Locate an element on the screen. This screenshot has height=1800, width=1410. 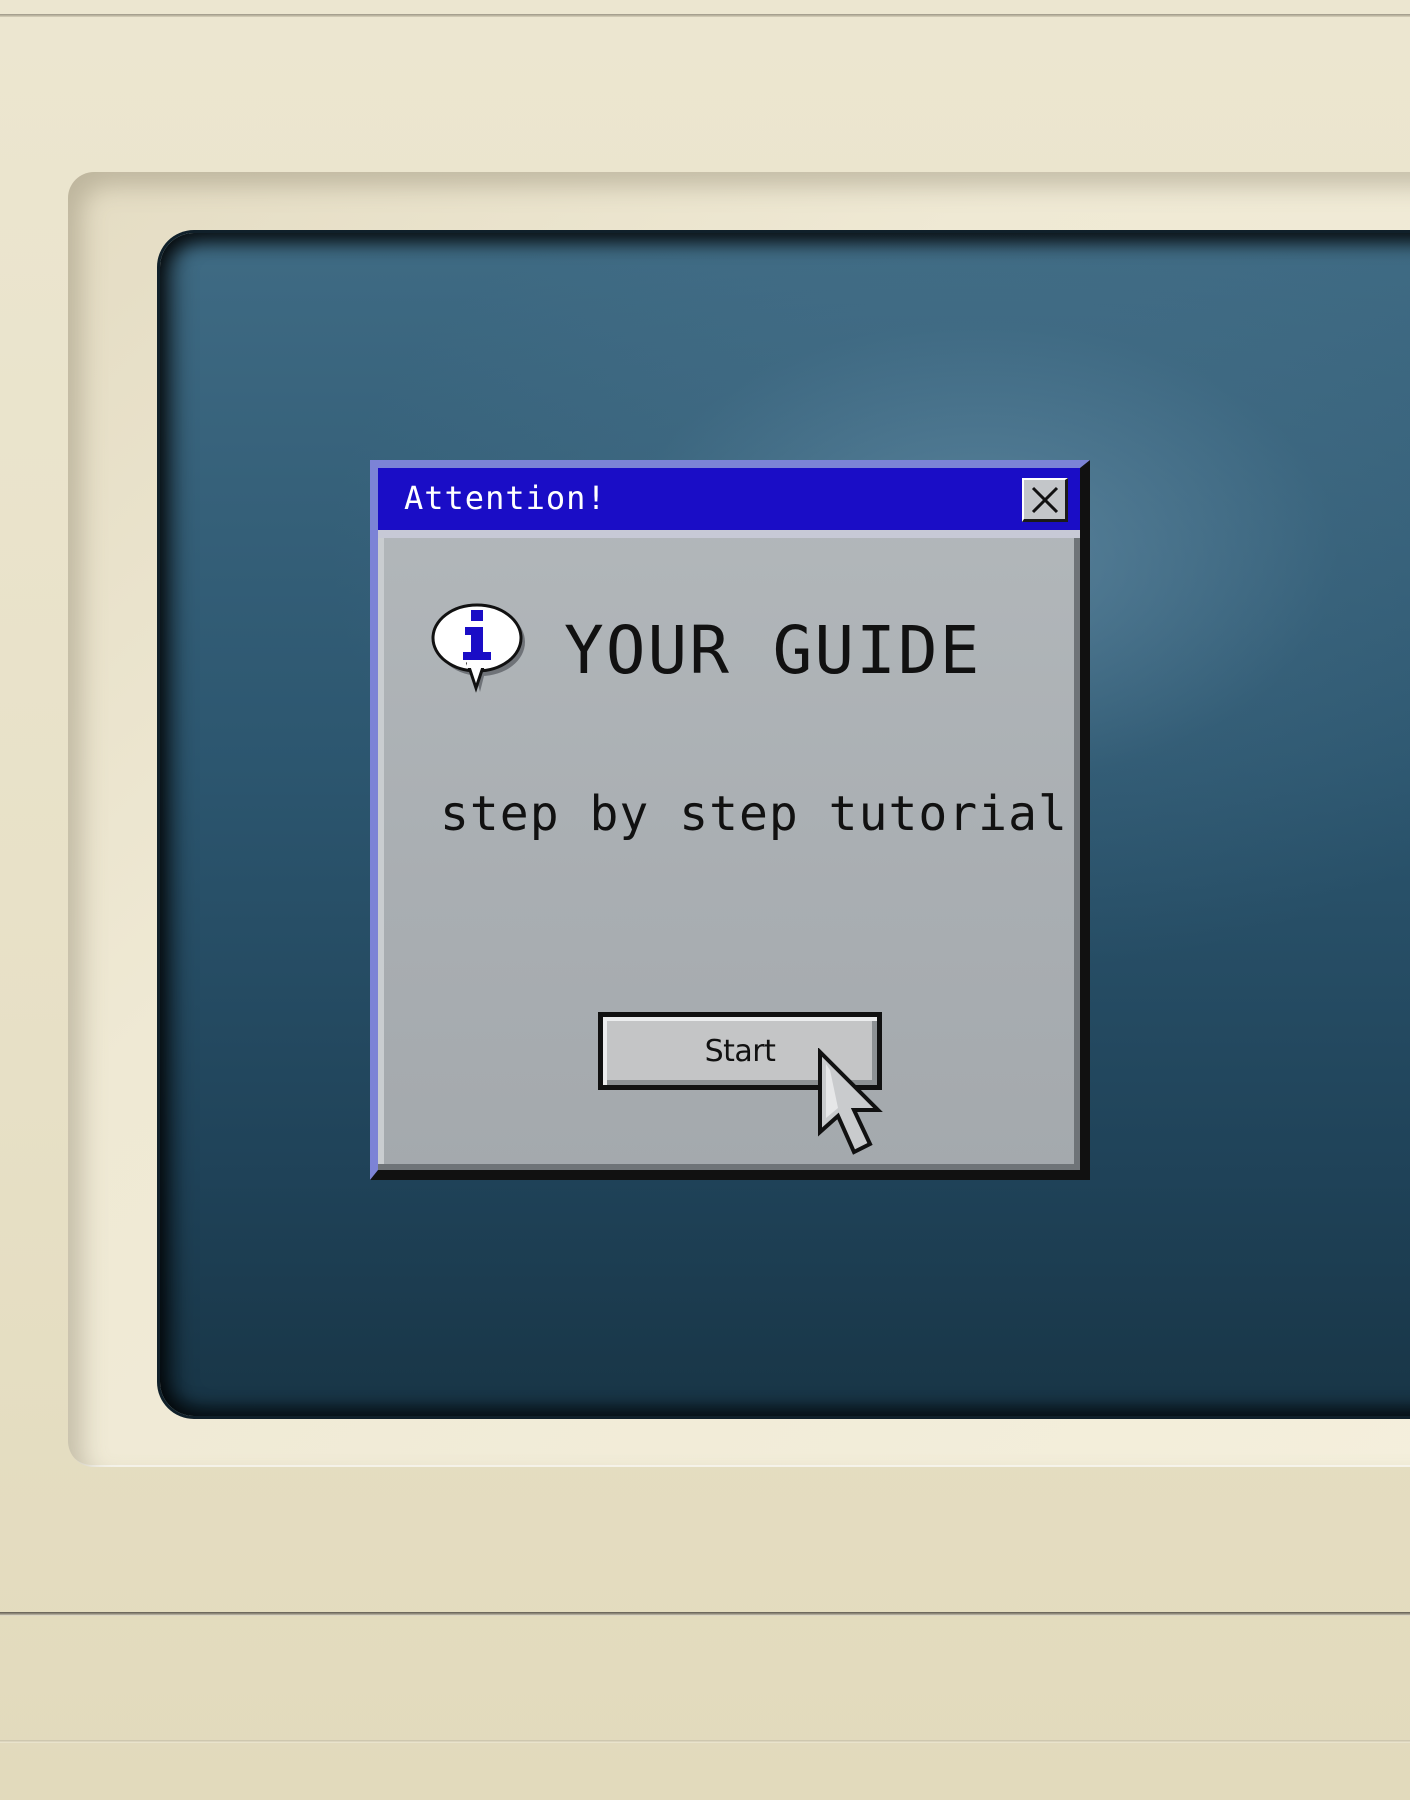
close-icon is located at coordinates (1044, 499).